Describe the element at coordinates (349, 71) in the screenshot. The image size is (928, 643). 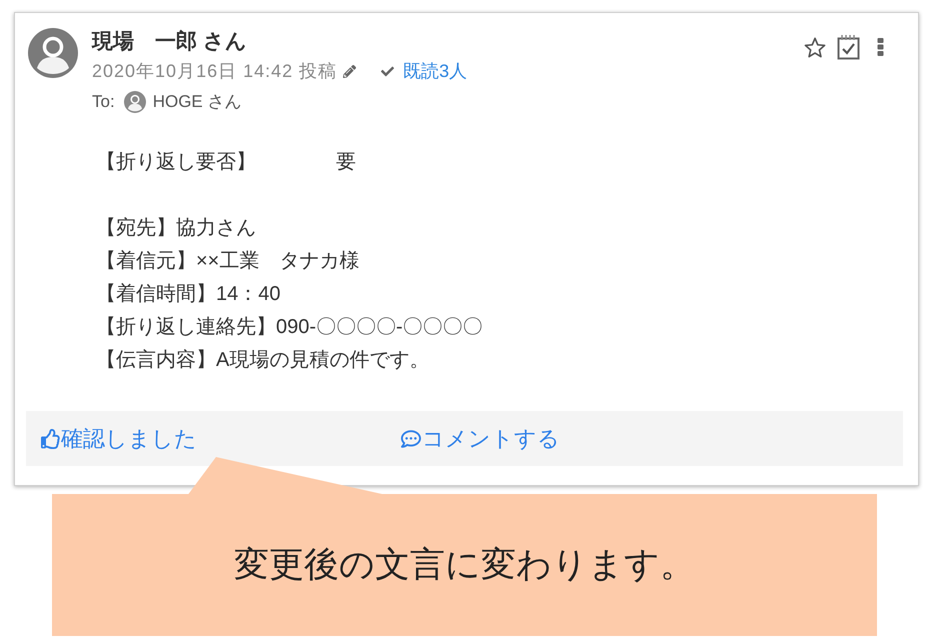
I see `pencil-icon` at that location.